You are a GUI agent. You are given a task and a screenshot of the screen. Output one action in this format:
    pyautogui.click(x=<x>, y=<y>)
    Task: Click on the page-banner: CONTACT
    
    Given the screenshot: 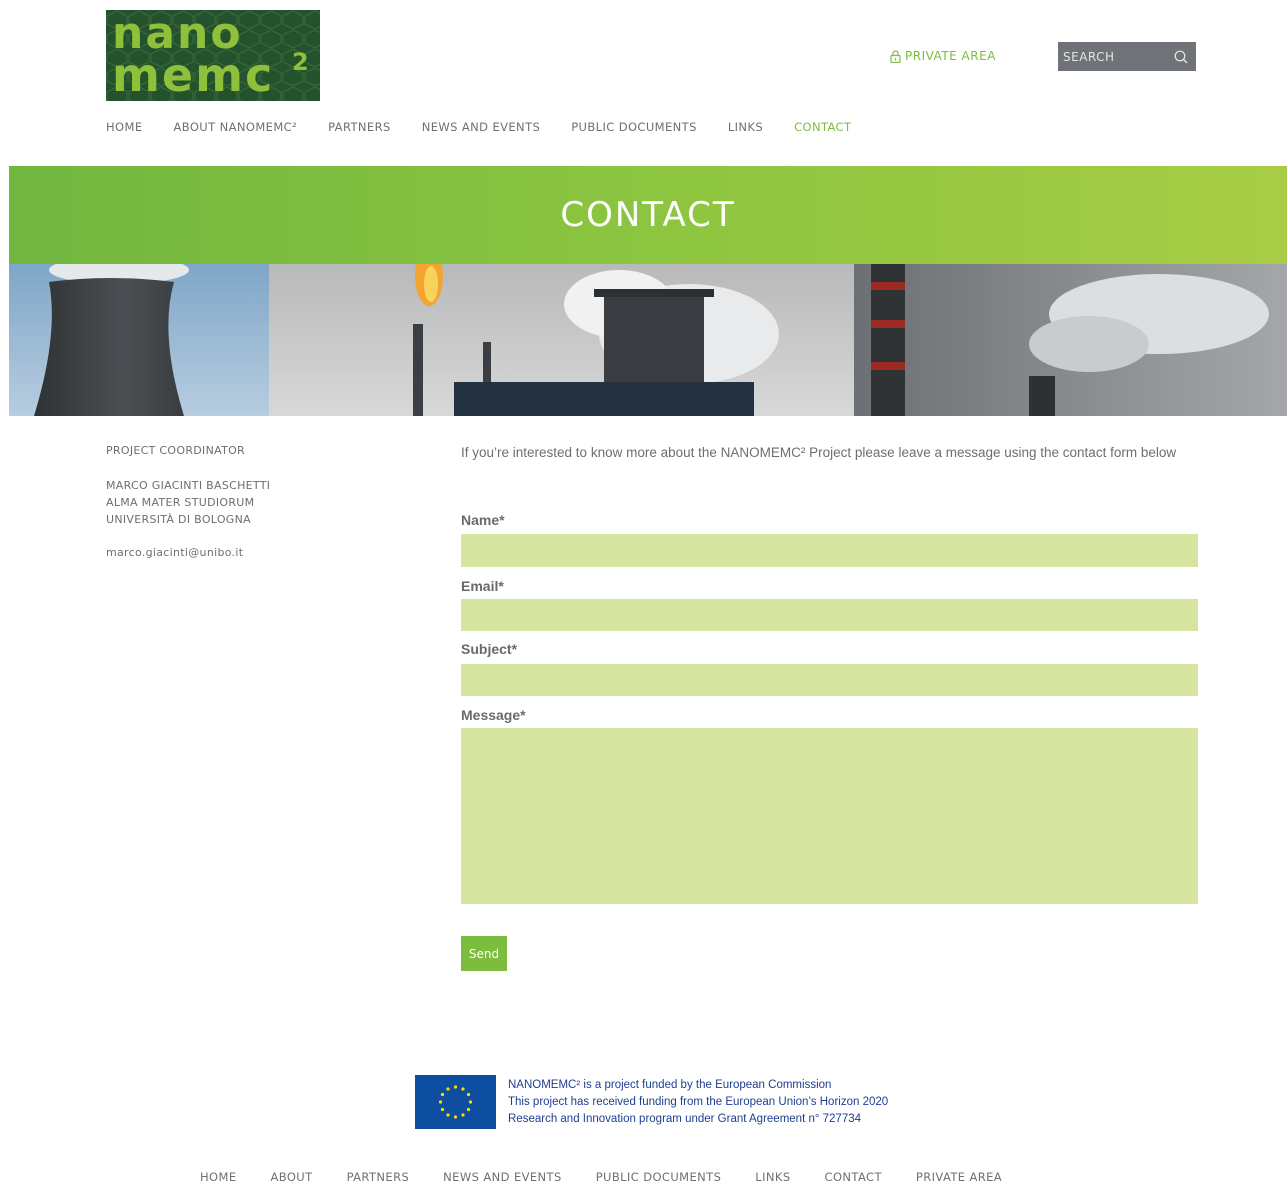 What is the action you would take?
    pyautogui.click(x=648, y=215)
    